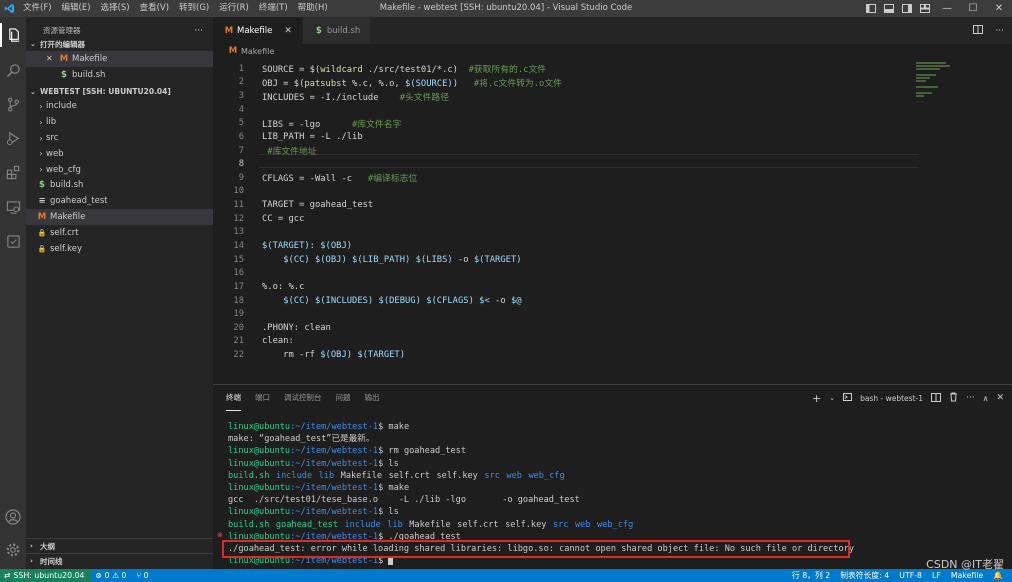 Image resolution: width=1012 pixels, height=582 pixels. I want to click on customize-layout-icon, so click(925, 8).